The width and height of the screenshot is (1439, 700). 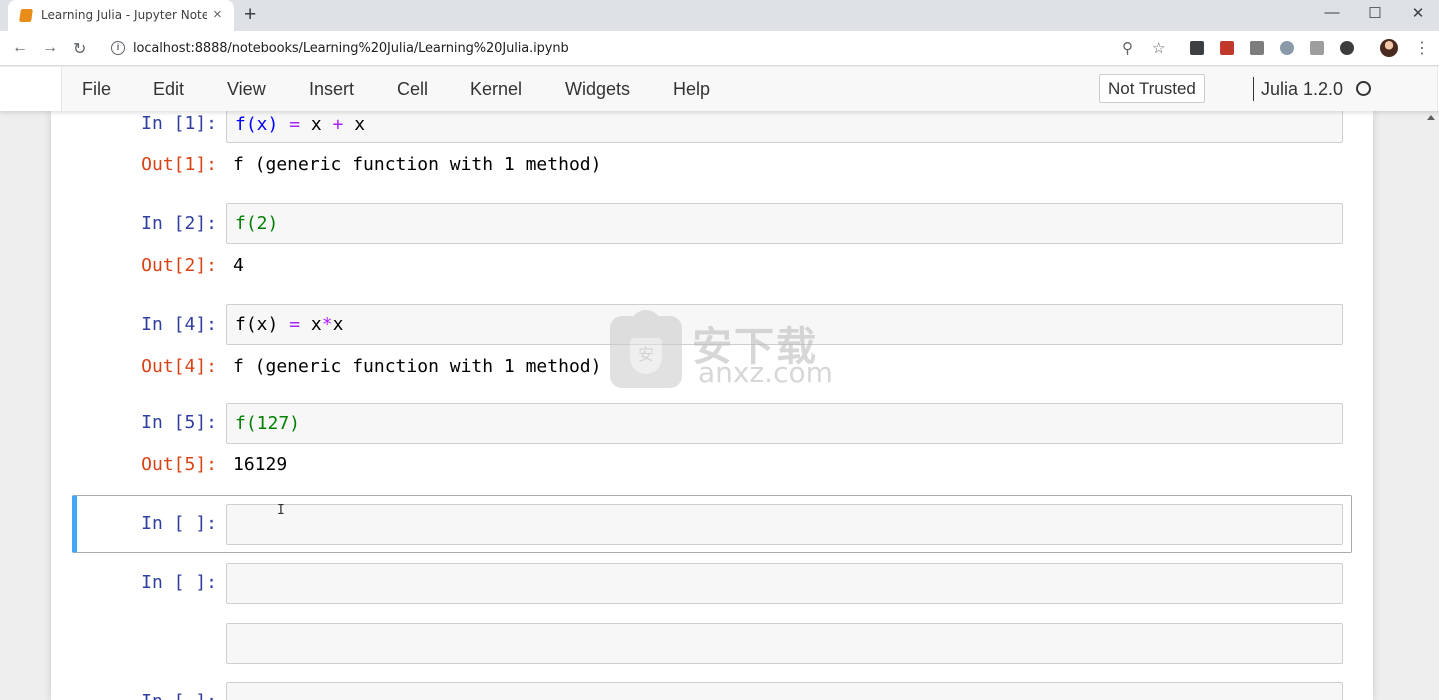 What do you see at coordinates (1302, 89) in the screenshot?
I see `kernel-name: Julia 1.2.0` at bounding box center [1302, 89].